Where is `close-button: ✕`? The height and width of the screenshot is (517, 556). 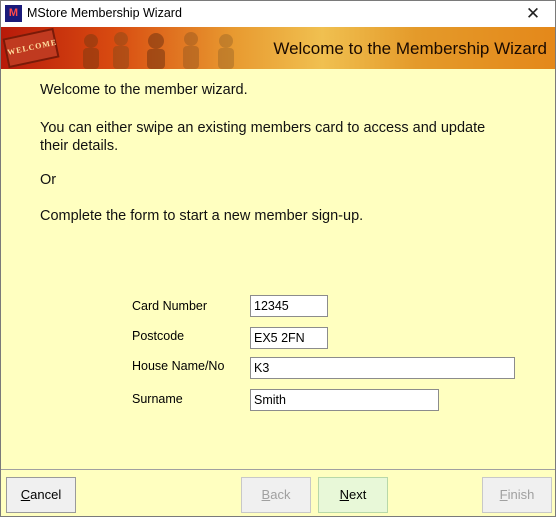 close-button: ✕ is located at coordinates (533, 14).